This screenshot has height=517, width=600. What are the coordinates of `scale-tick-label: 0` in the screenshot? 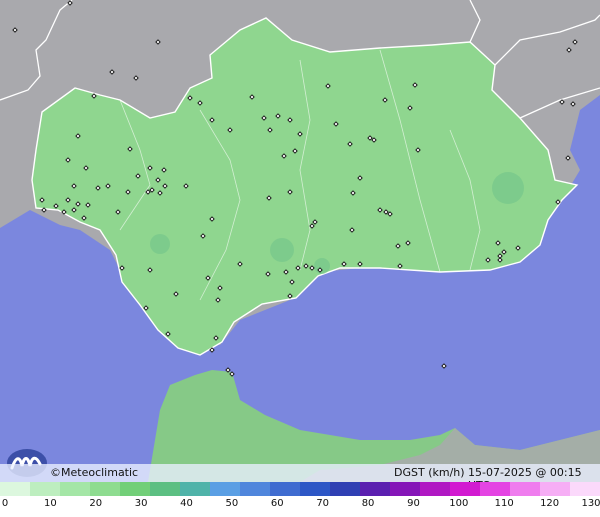 It's located at (5, 503).